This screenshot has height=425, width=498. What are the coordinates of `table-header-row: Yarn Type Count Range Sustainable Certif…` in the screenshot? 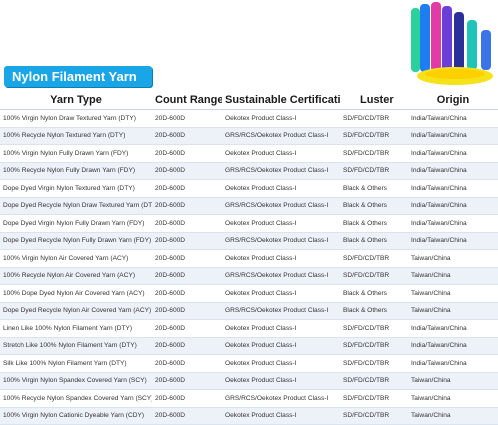 It's located at (249, 100).